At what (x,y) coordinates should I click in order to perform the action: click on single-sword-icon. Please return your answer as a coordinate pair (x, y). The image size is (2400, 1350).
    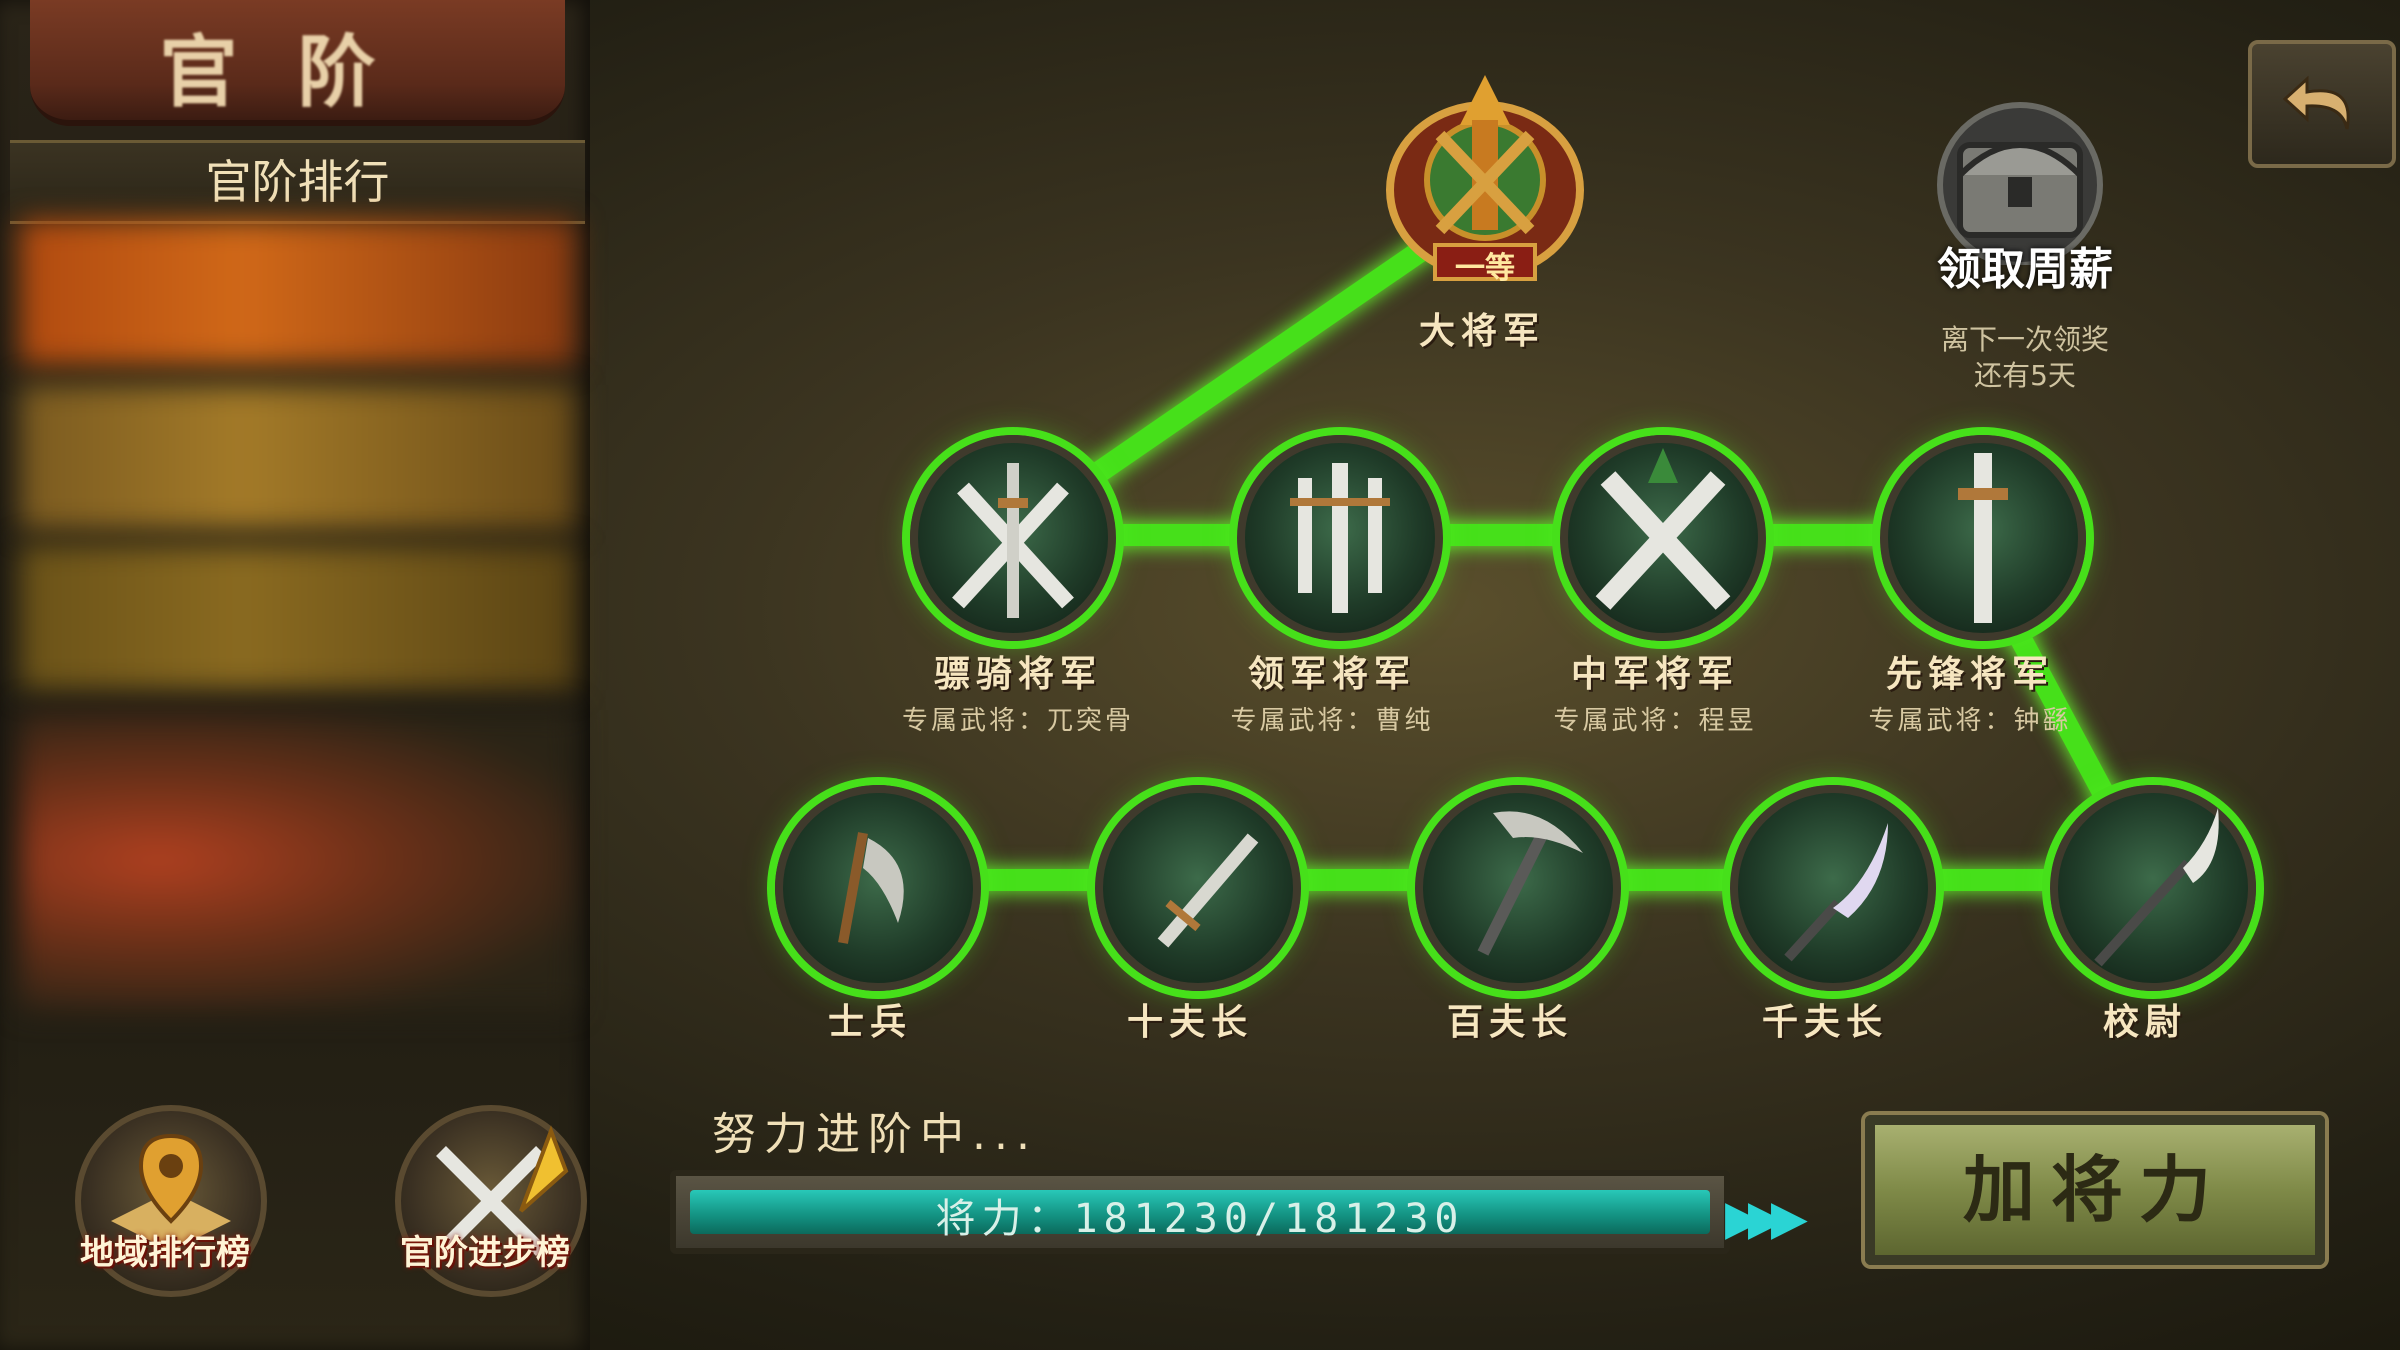
    Looking at the image, I should click on (1983, 538).